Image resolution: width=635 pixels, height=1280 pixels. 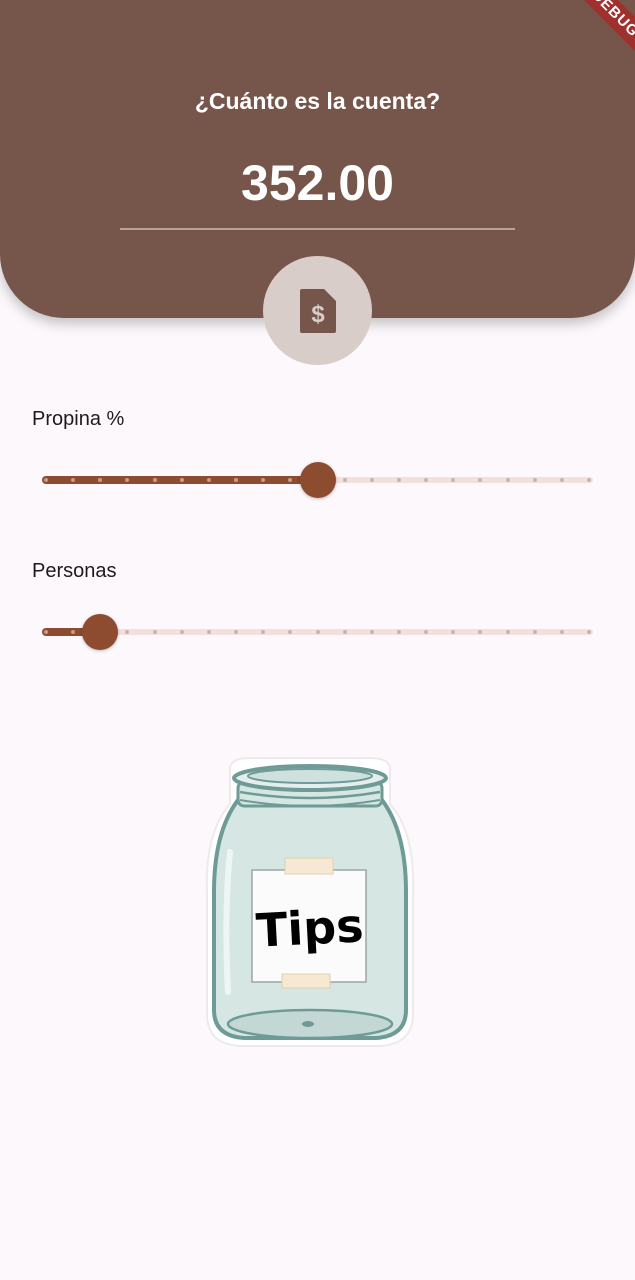 What do you see at coordinates (310, 928) in the screenshot?
I see `jar-label-text: Tips` at bounding box center [310, 928].